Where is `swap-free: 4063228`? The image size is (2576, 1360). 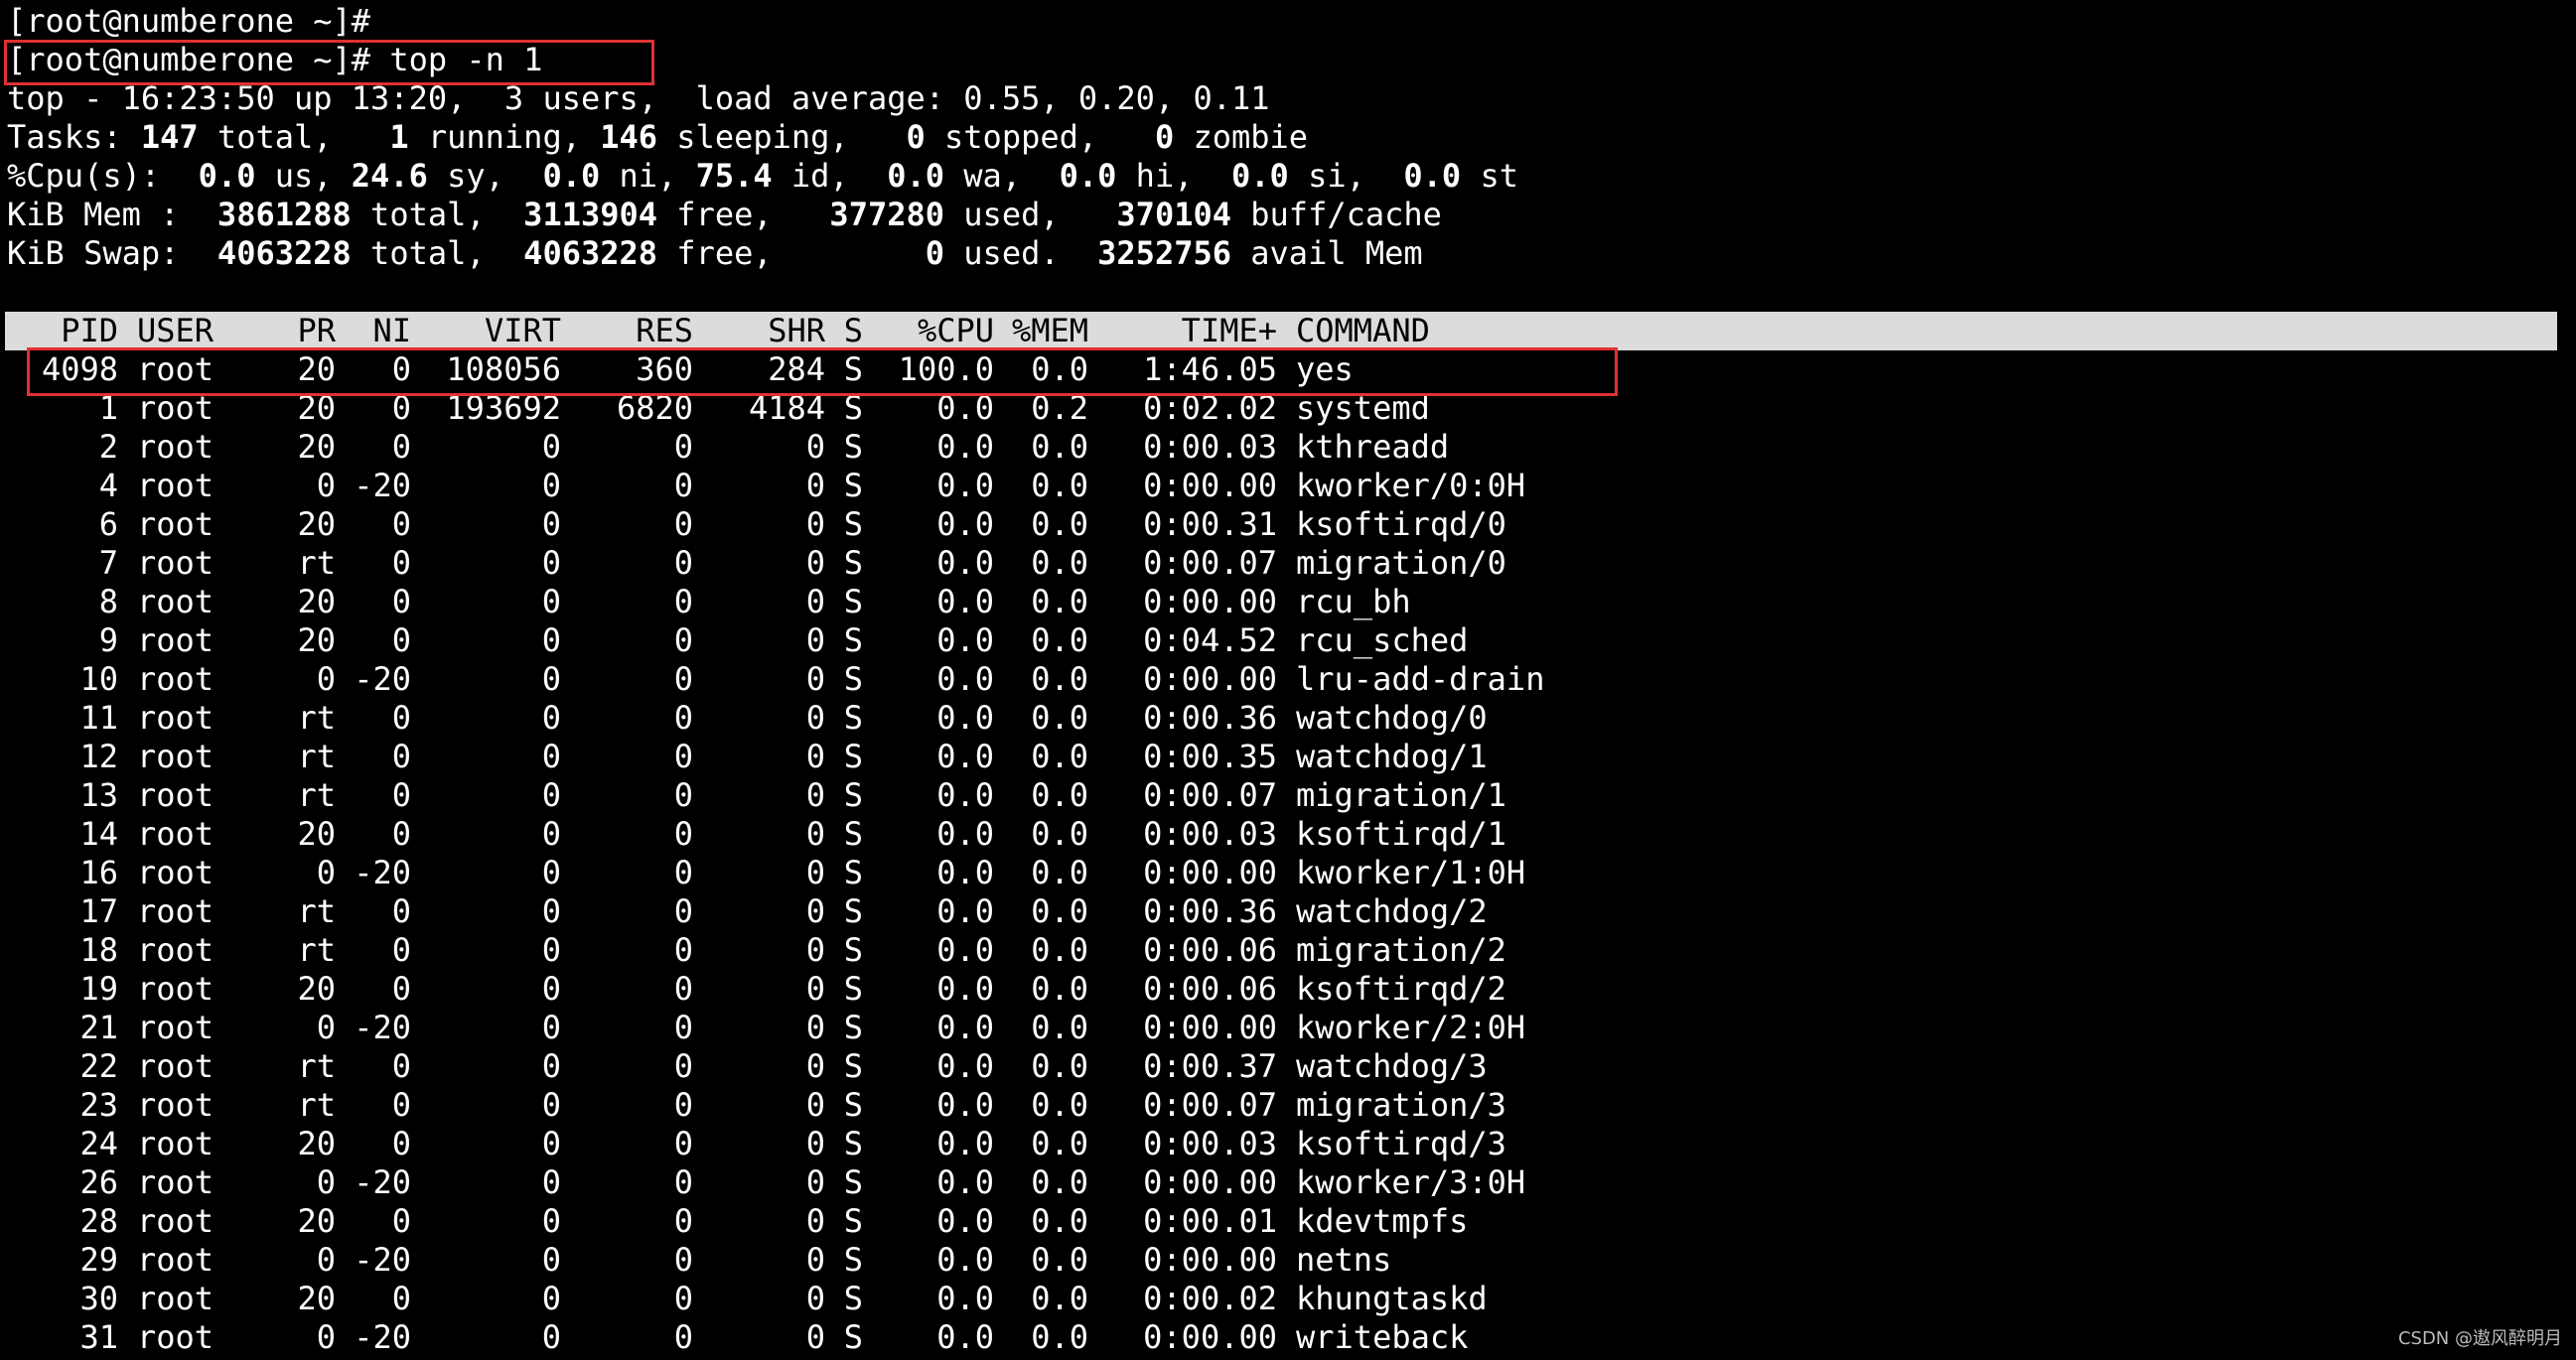 swap-free: 4063228 is located at coordinates (591, 253).